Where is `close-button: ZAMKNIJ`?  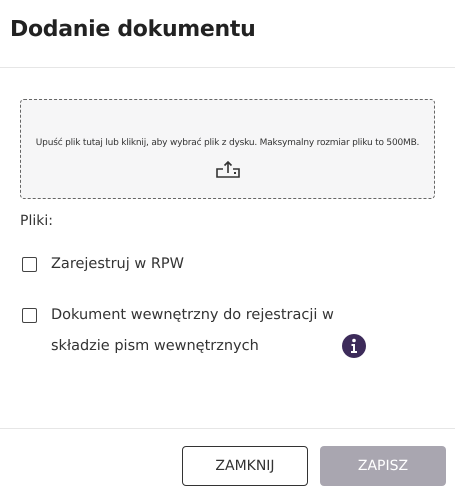 close-button: ZAMKNIJ is located at coordinates (245, 466).